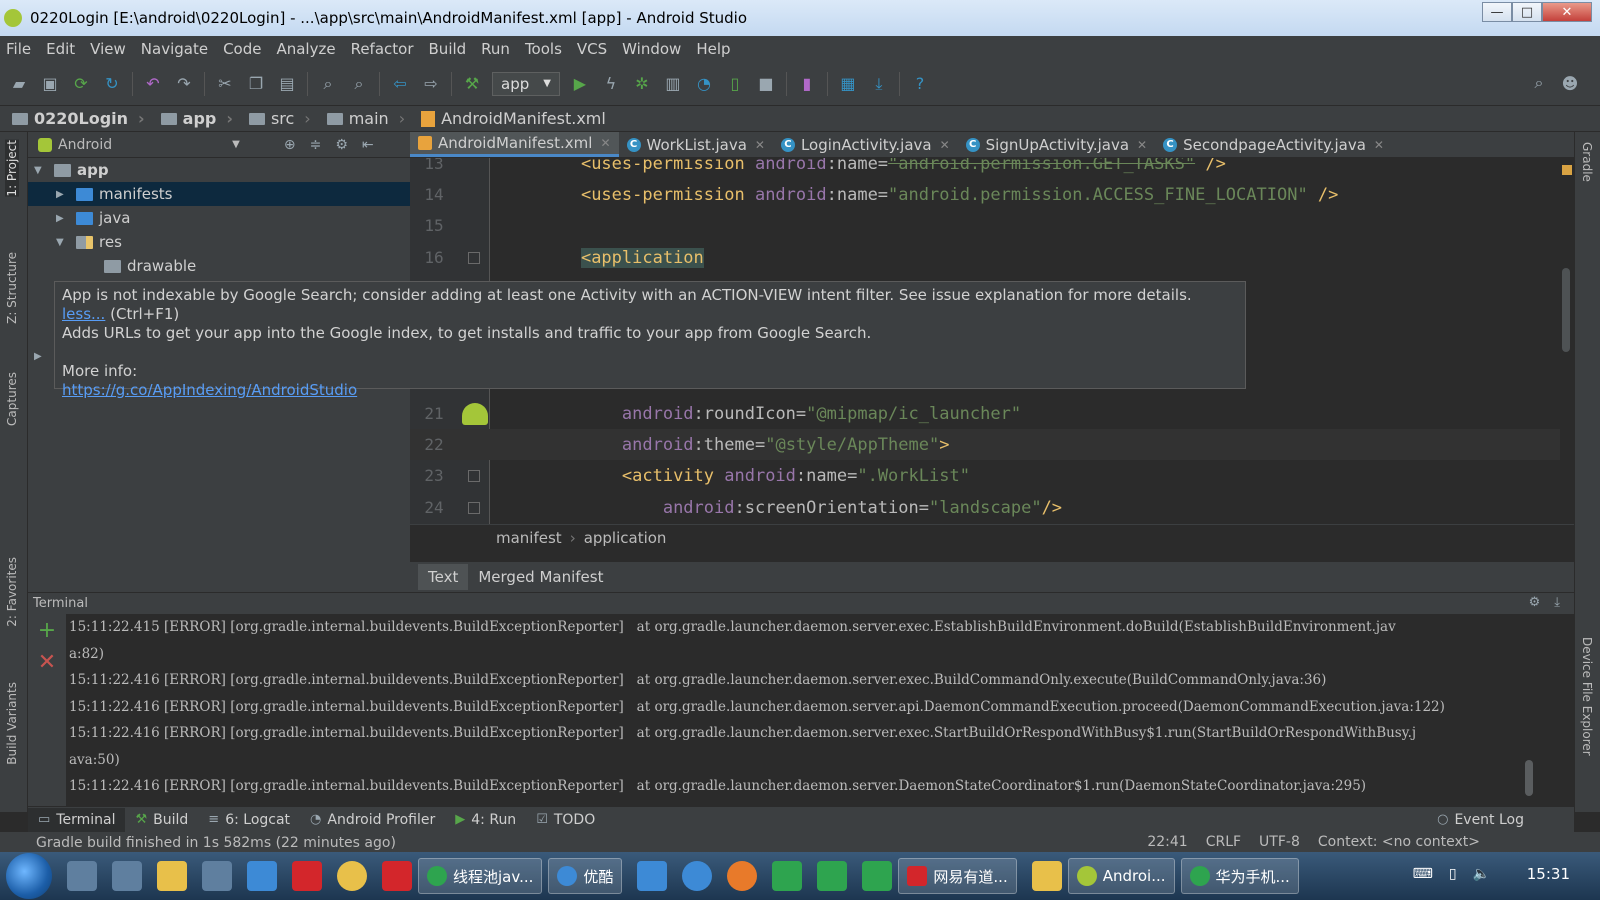 The height and width of the screenshot is (900, 1600). What do you see at coordinates (1167, 842) in the screenshot?
I see `caret-position: 22:41` at bounding box center [1167, 842].